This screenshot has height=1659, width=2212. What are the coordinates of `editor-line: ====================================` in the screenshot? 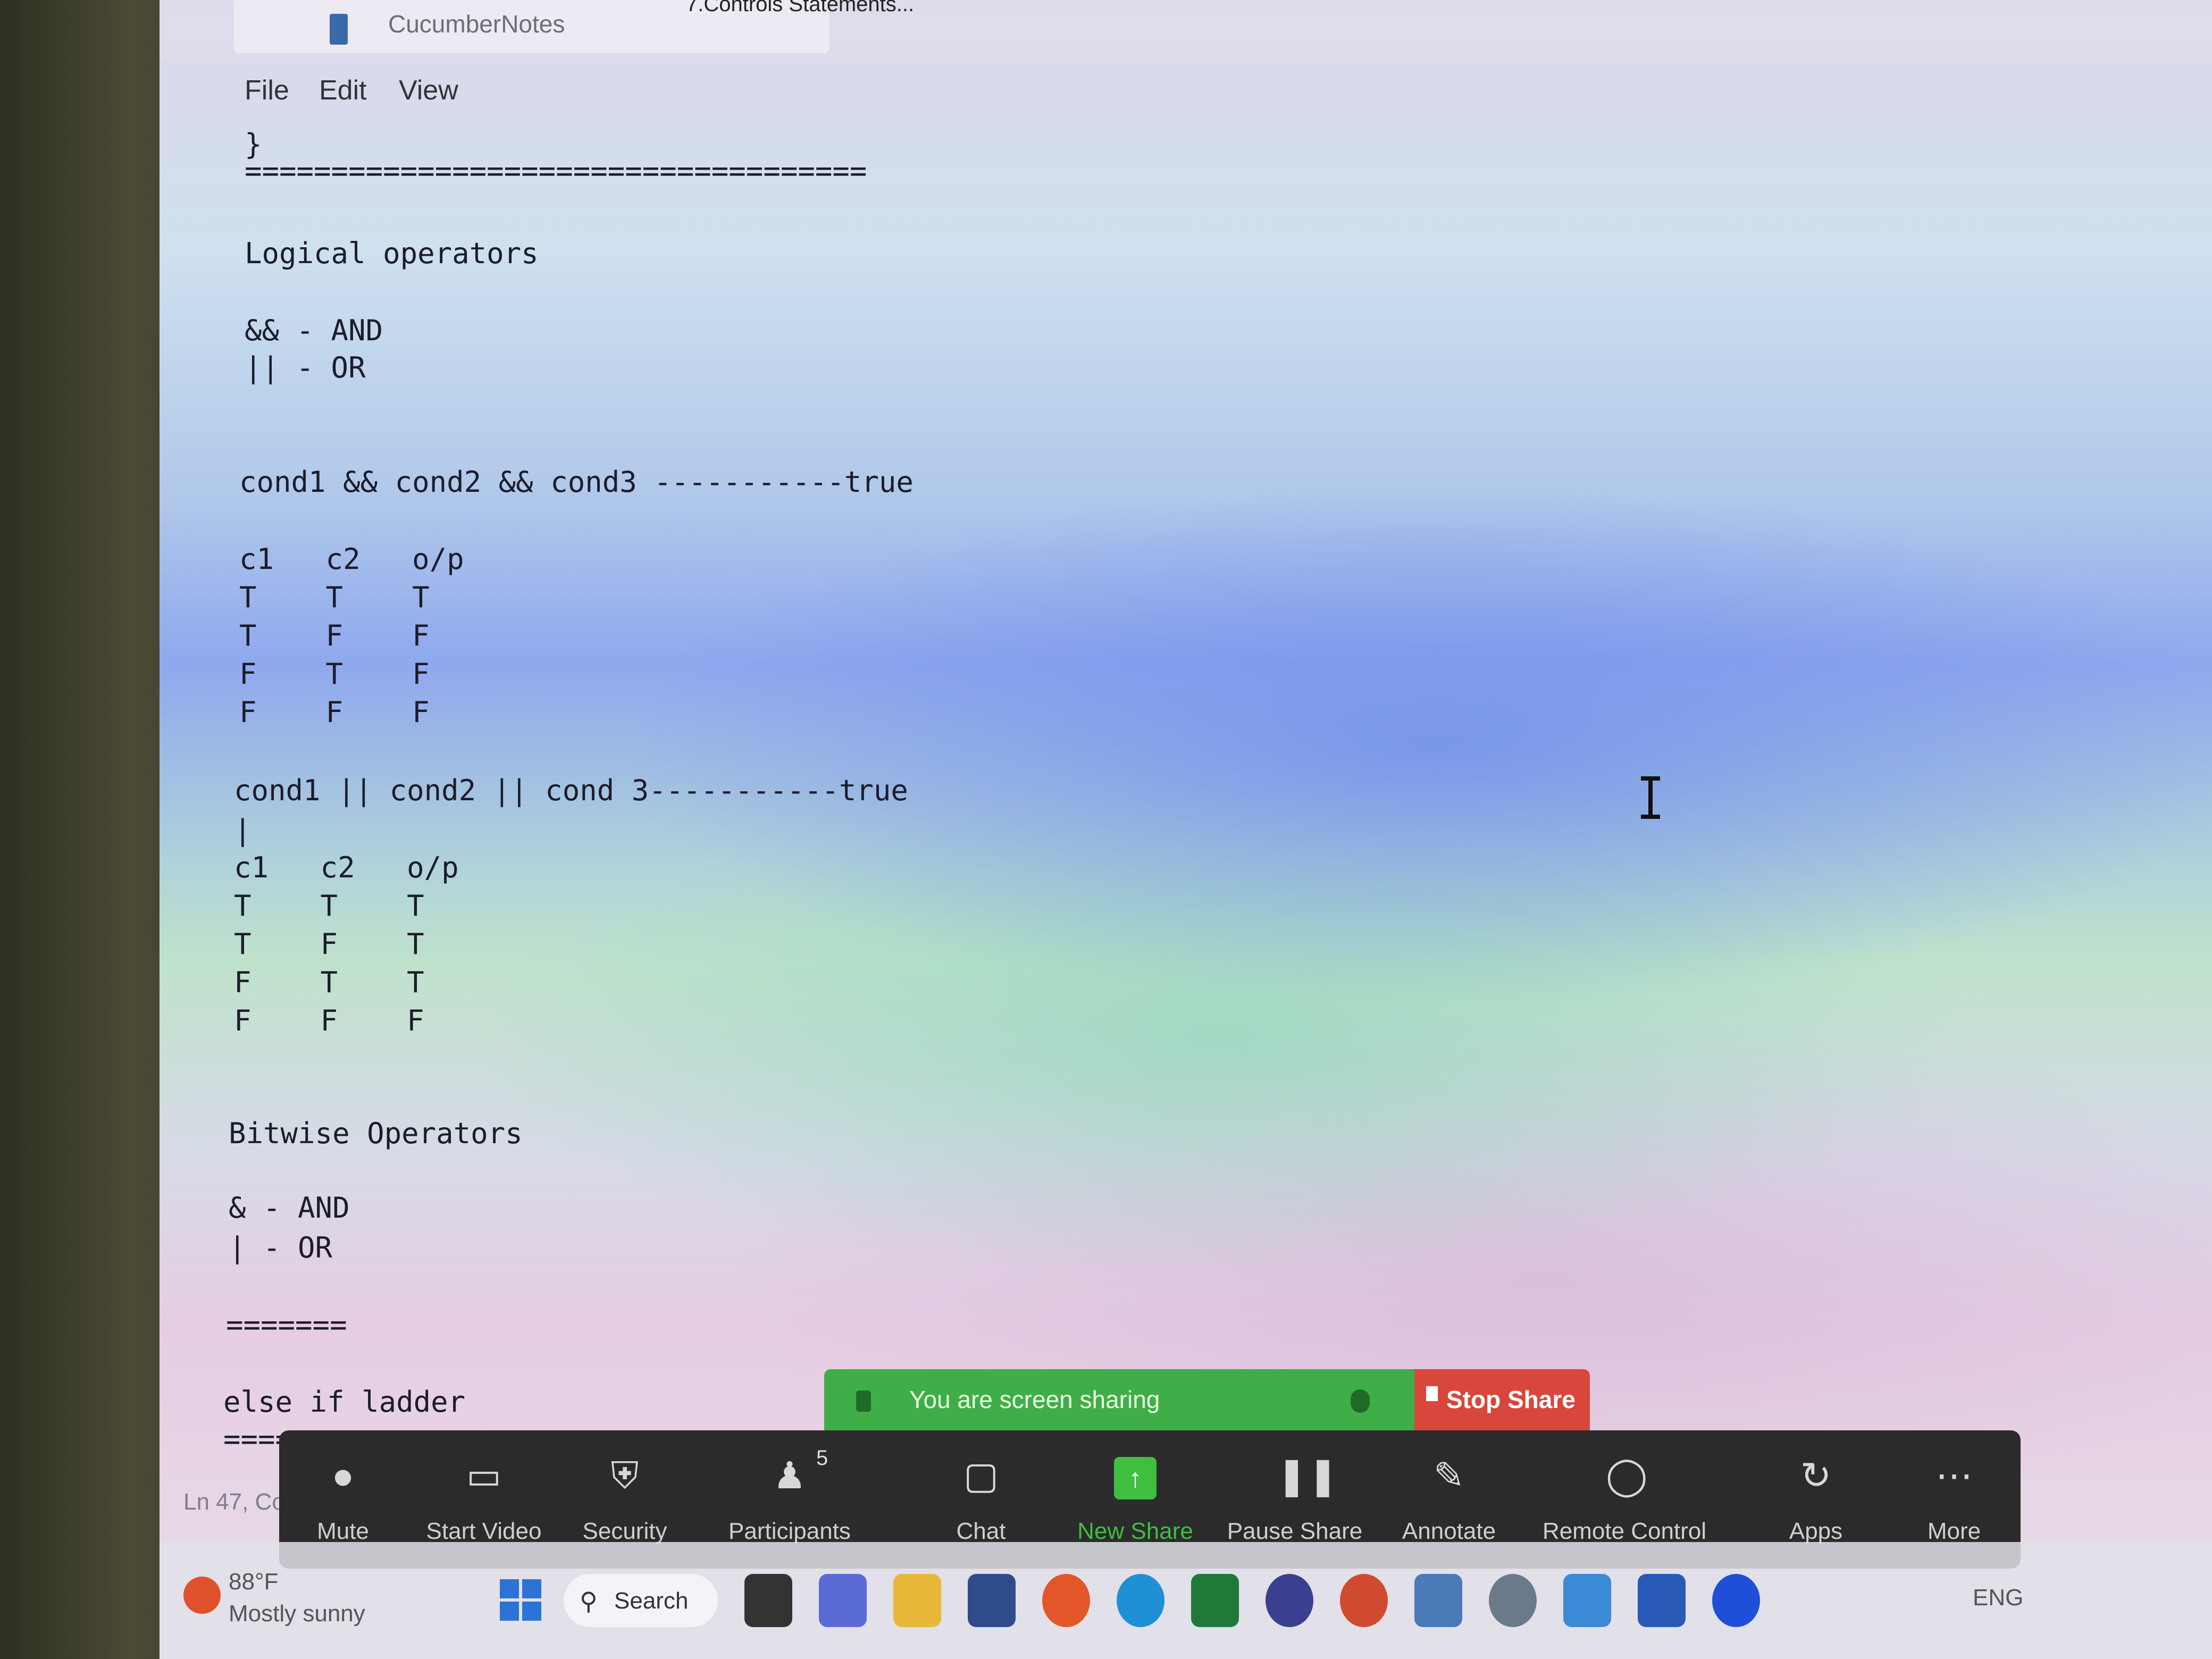 It's located at (556, 171).